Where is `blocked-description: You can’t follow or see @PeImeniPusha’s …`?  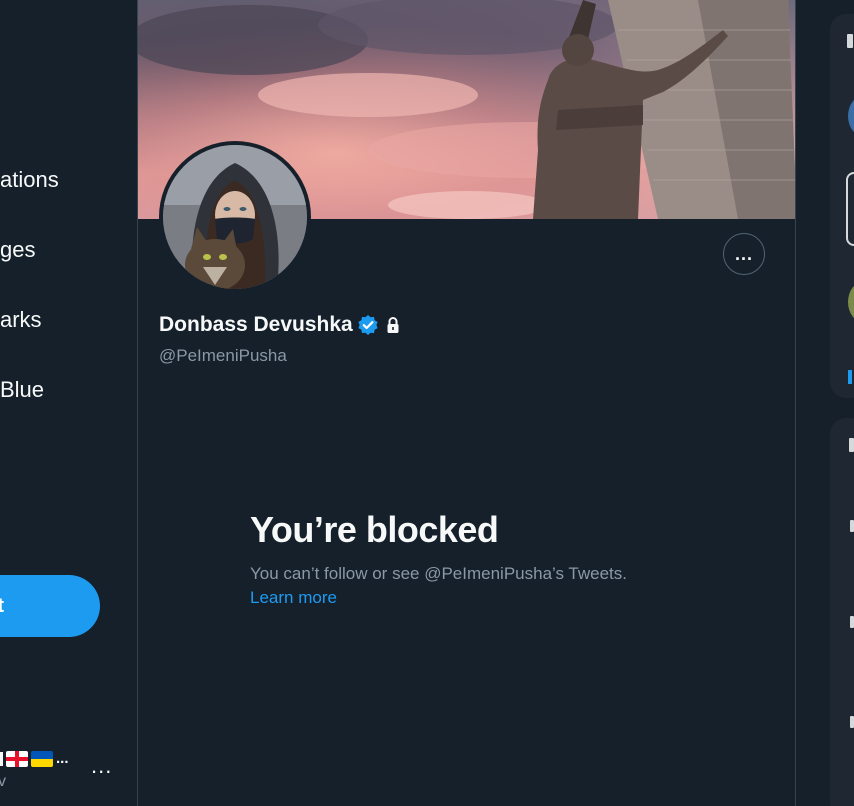
blocked-description: You can’t follow or see @PeImeniPusha’s … is located at coordinates (438, 573).